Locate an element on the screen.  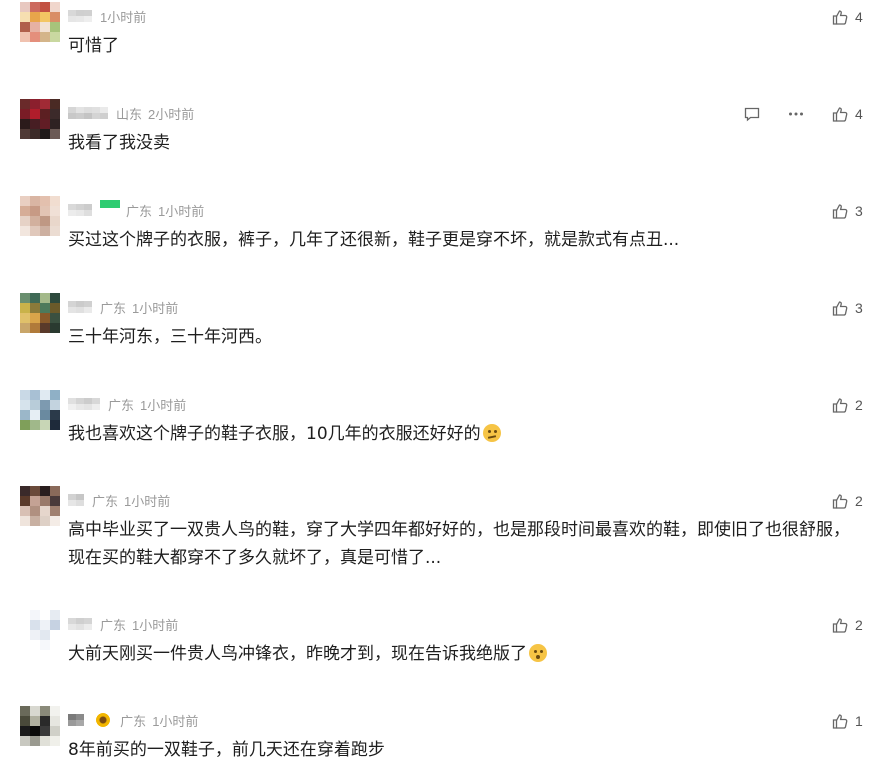
comment-text: 我也喜欢这个牌子的鞋子衣服，10几年的衣服还好好的 is located at coordinates (460, 434).